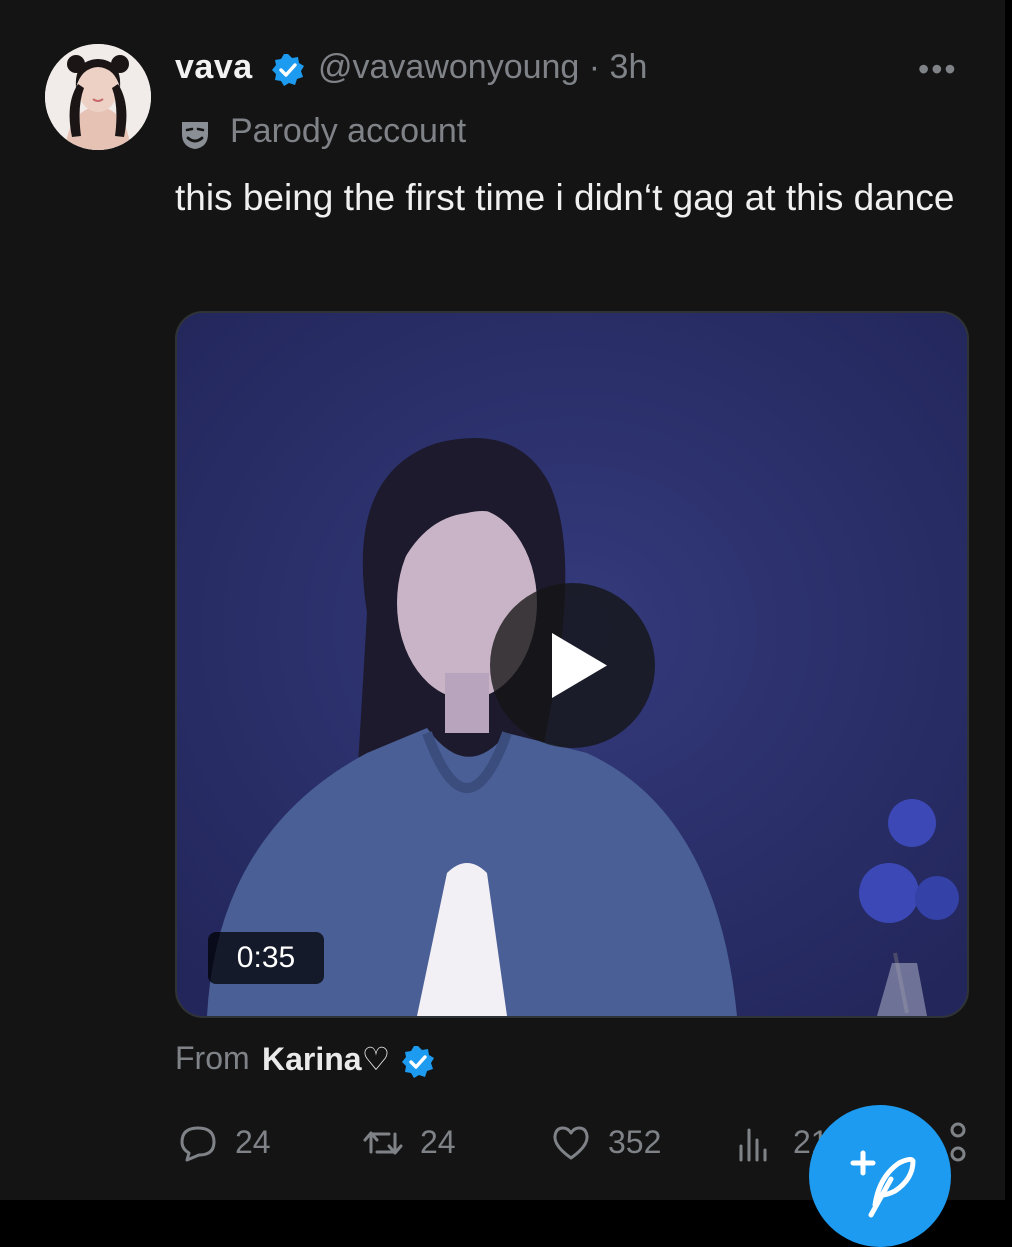 Image resolution: width=1012 pixels, height=1247 pixels. I want to click on theater-mask-icon, so click(195, 135).